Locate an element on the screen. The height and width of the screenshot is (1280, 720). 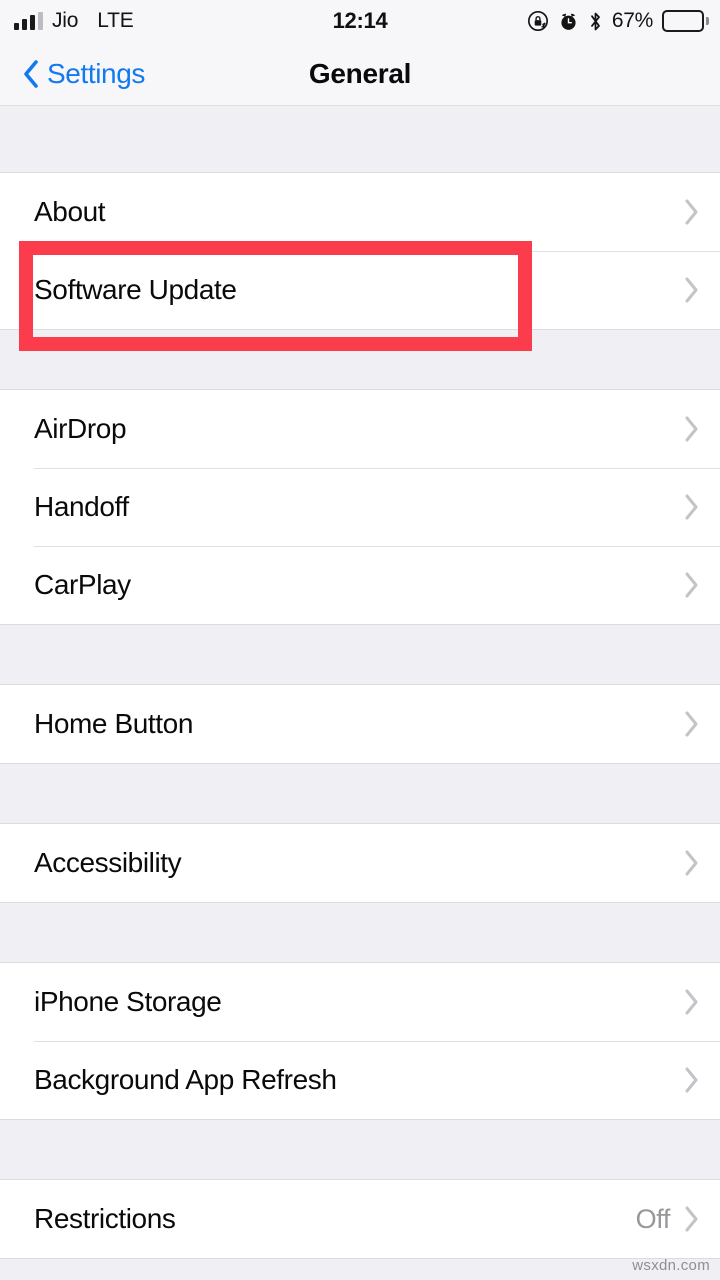
settings-group-accessibility: Accessibility is located at coordinates (360, 863).